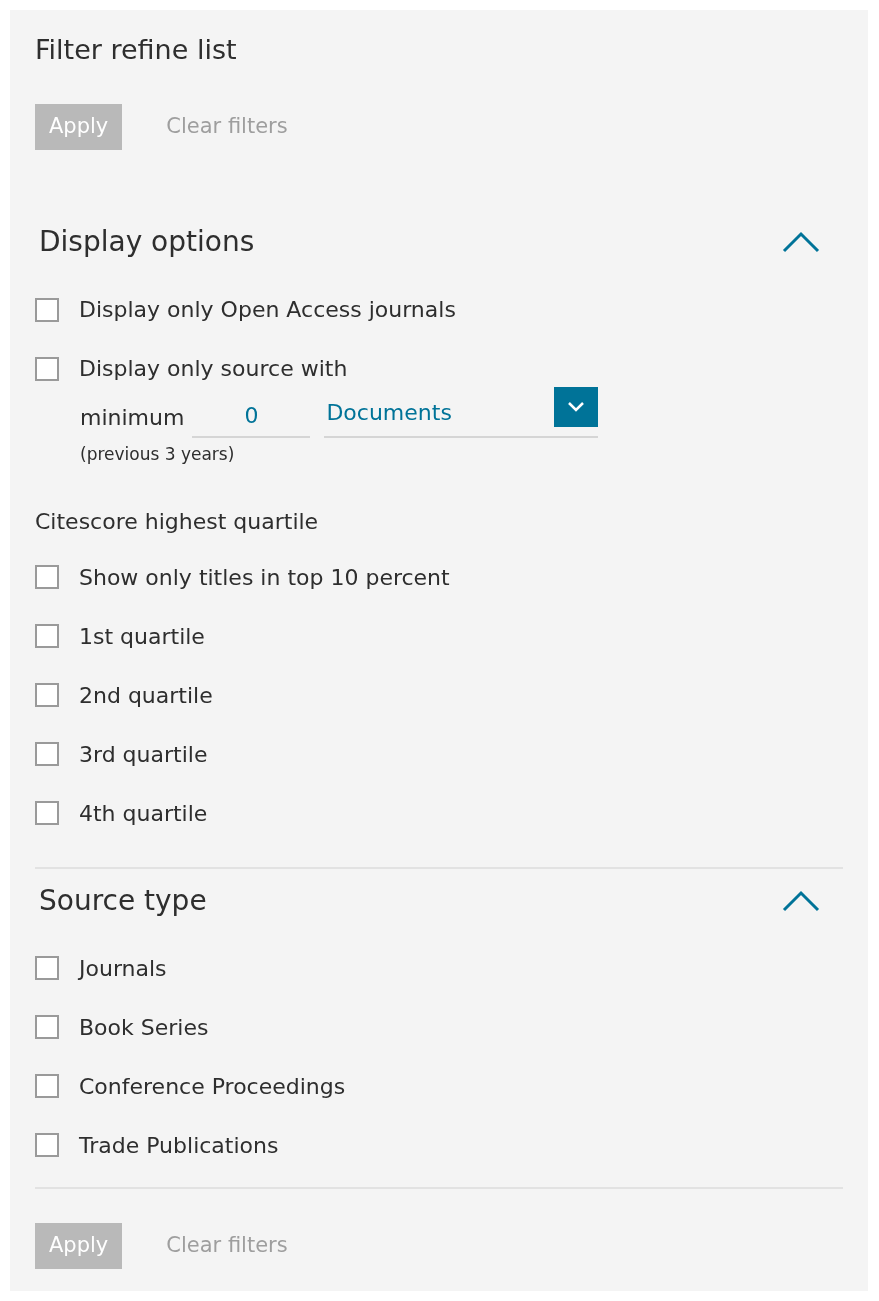  Describe the element at coordinates (801, 242) in the screenshot. I see `collapse-chevron-icon` at that location.